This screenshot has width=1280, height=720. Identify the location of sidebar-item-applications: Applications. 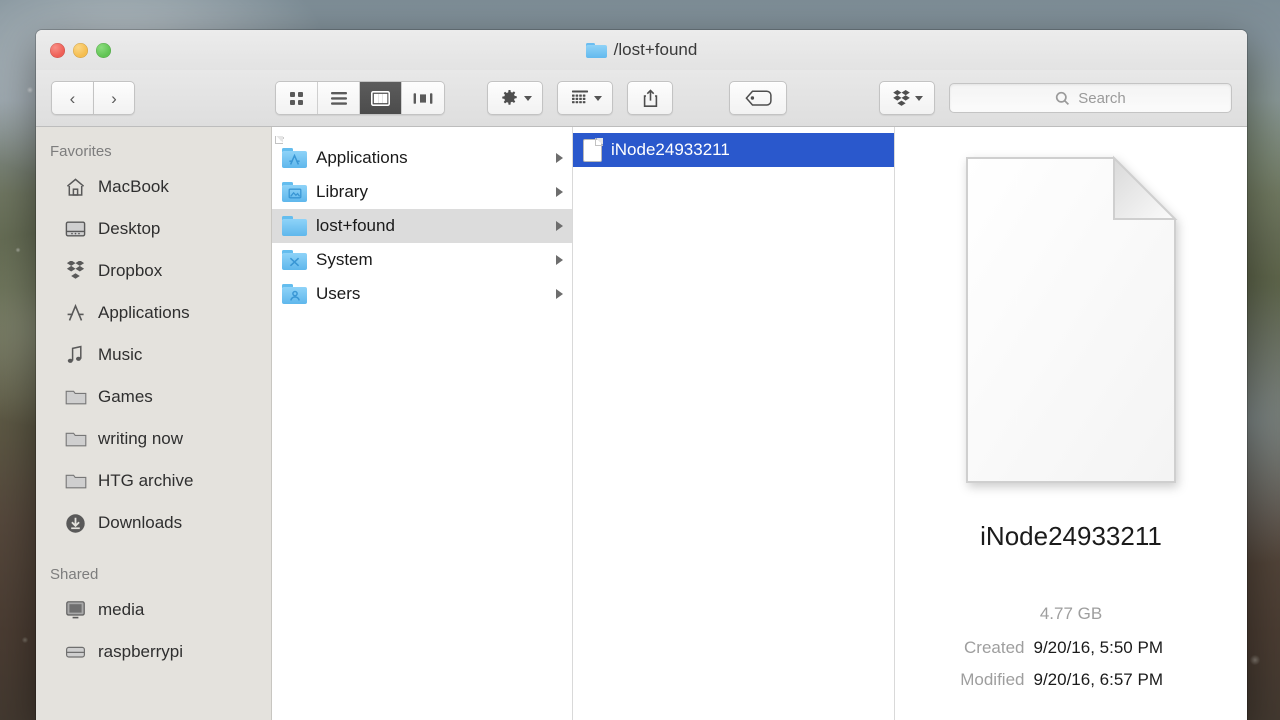
(153, 313).